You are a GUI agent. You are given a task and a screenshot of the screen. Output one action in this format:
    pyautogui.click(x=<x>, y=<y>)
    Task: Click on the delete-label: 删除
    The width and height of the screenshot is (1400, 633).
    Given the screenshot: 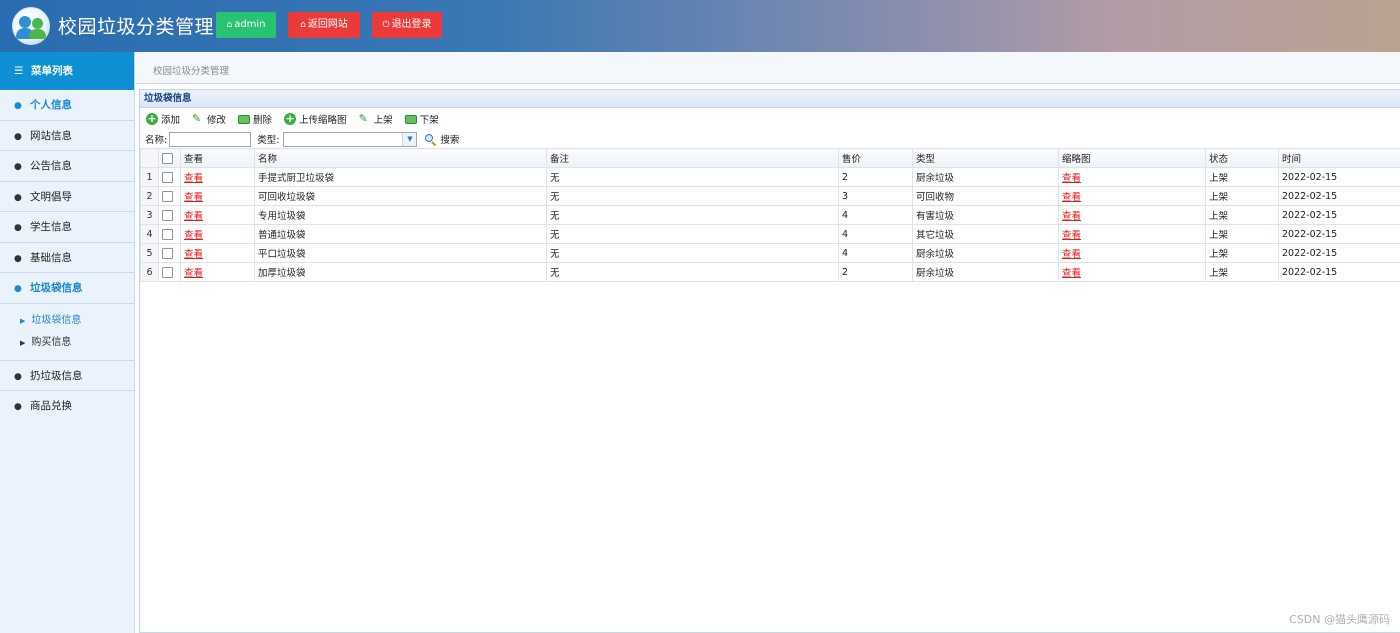 What is the action you would take?
    pyautogui.click(x=263, y=120)
    